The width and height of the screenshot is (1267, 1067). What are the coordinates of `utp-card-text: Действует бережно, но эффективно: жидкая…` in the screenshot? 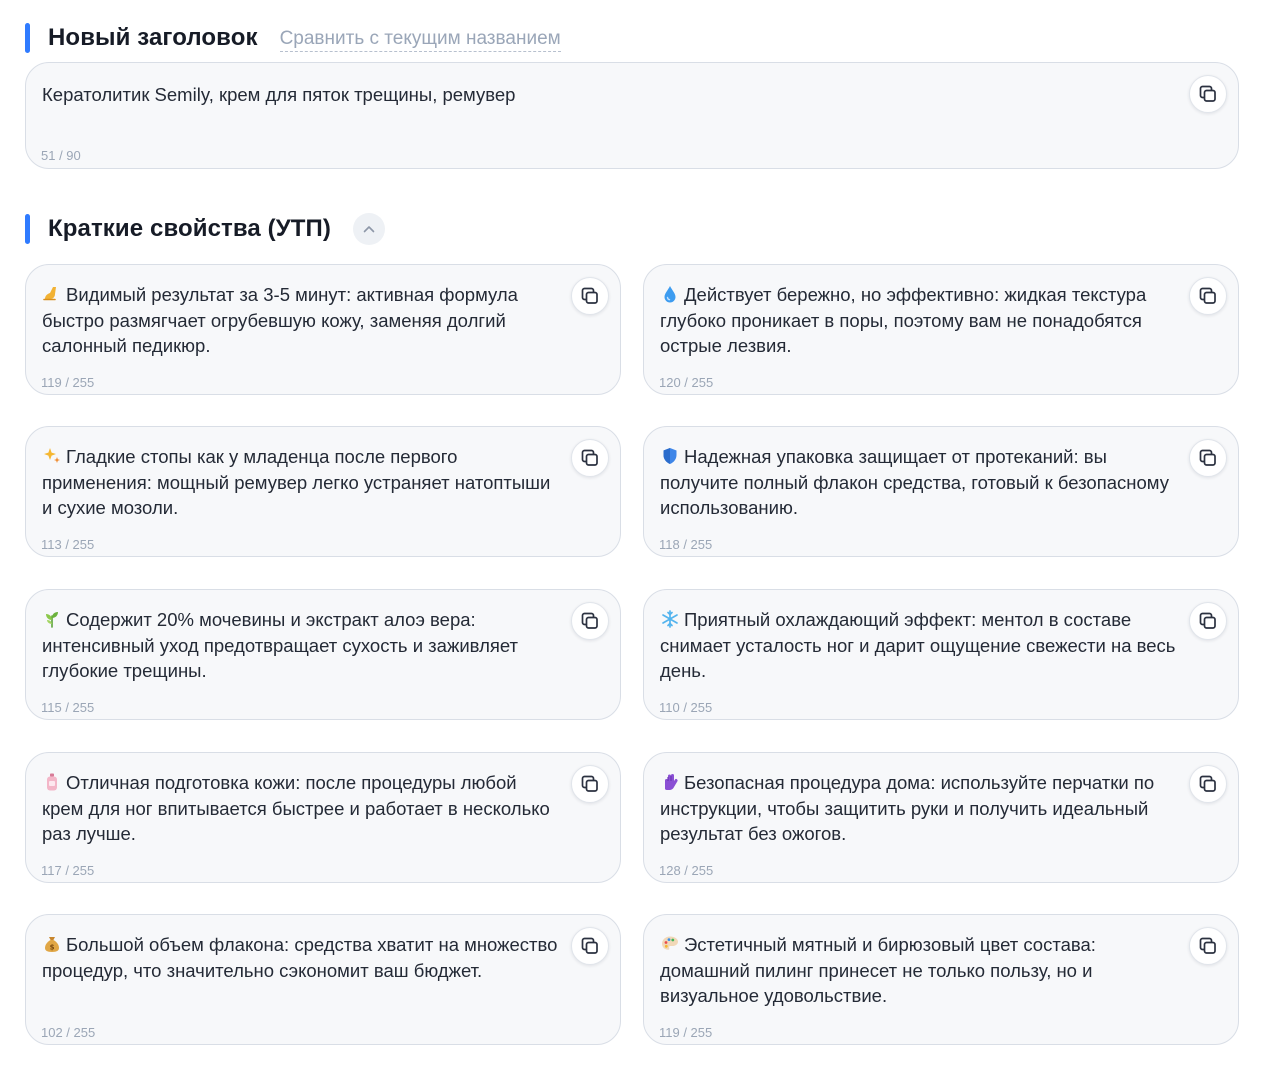 It's located at (920, 320).